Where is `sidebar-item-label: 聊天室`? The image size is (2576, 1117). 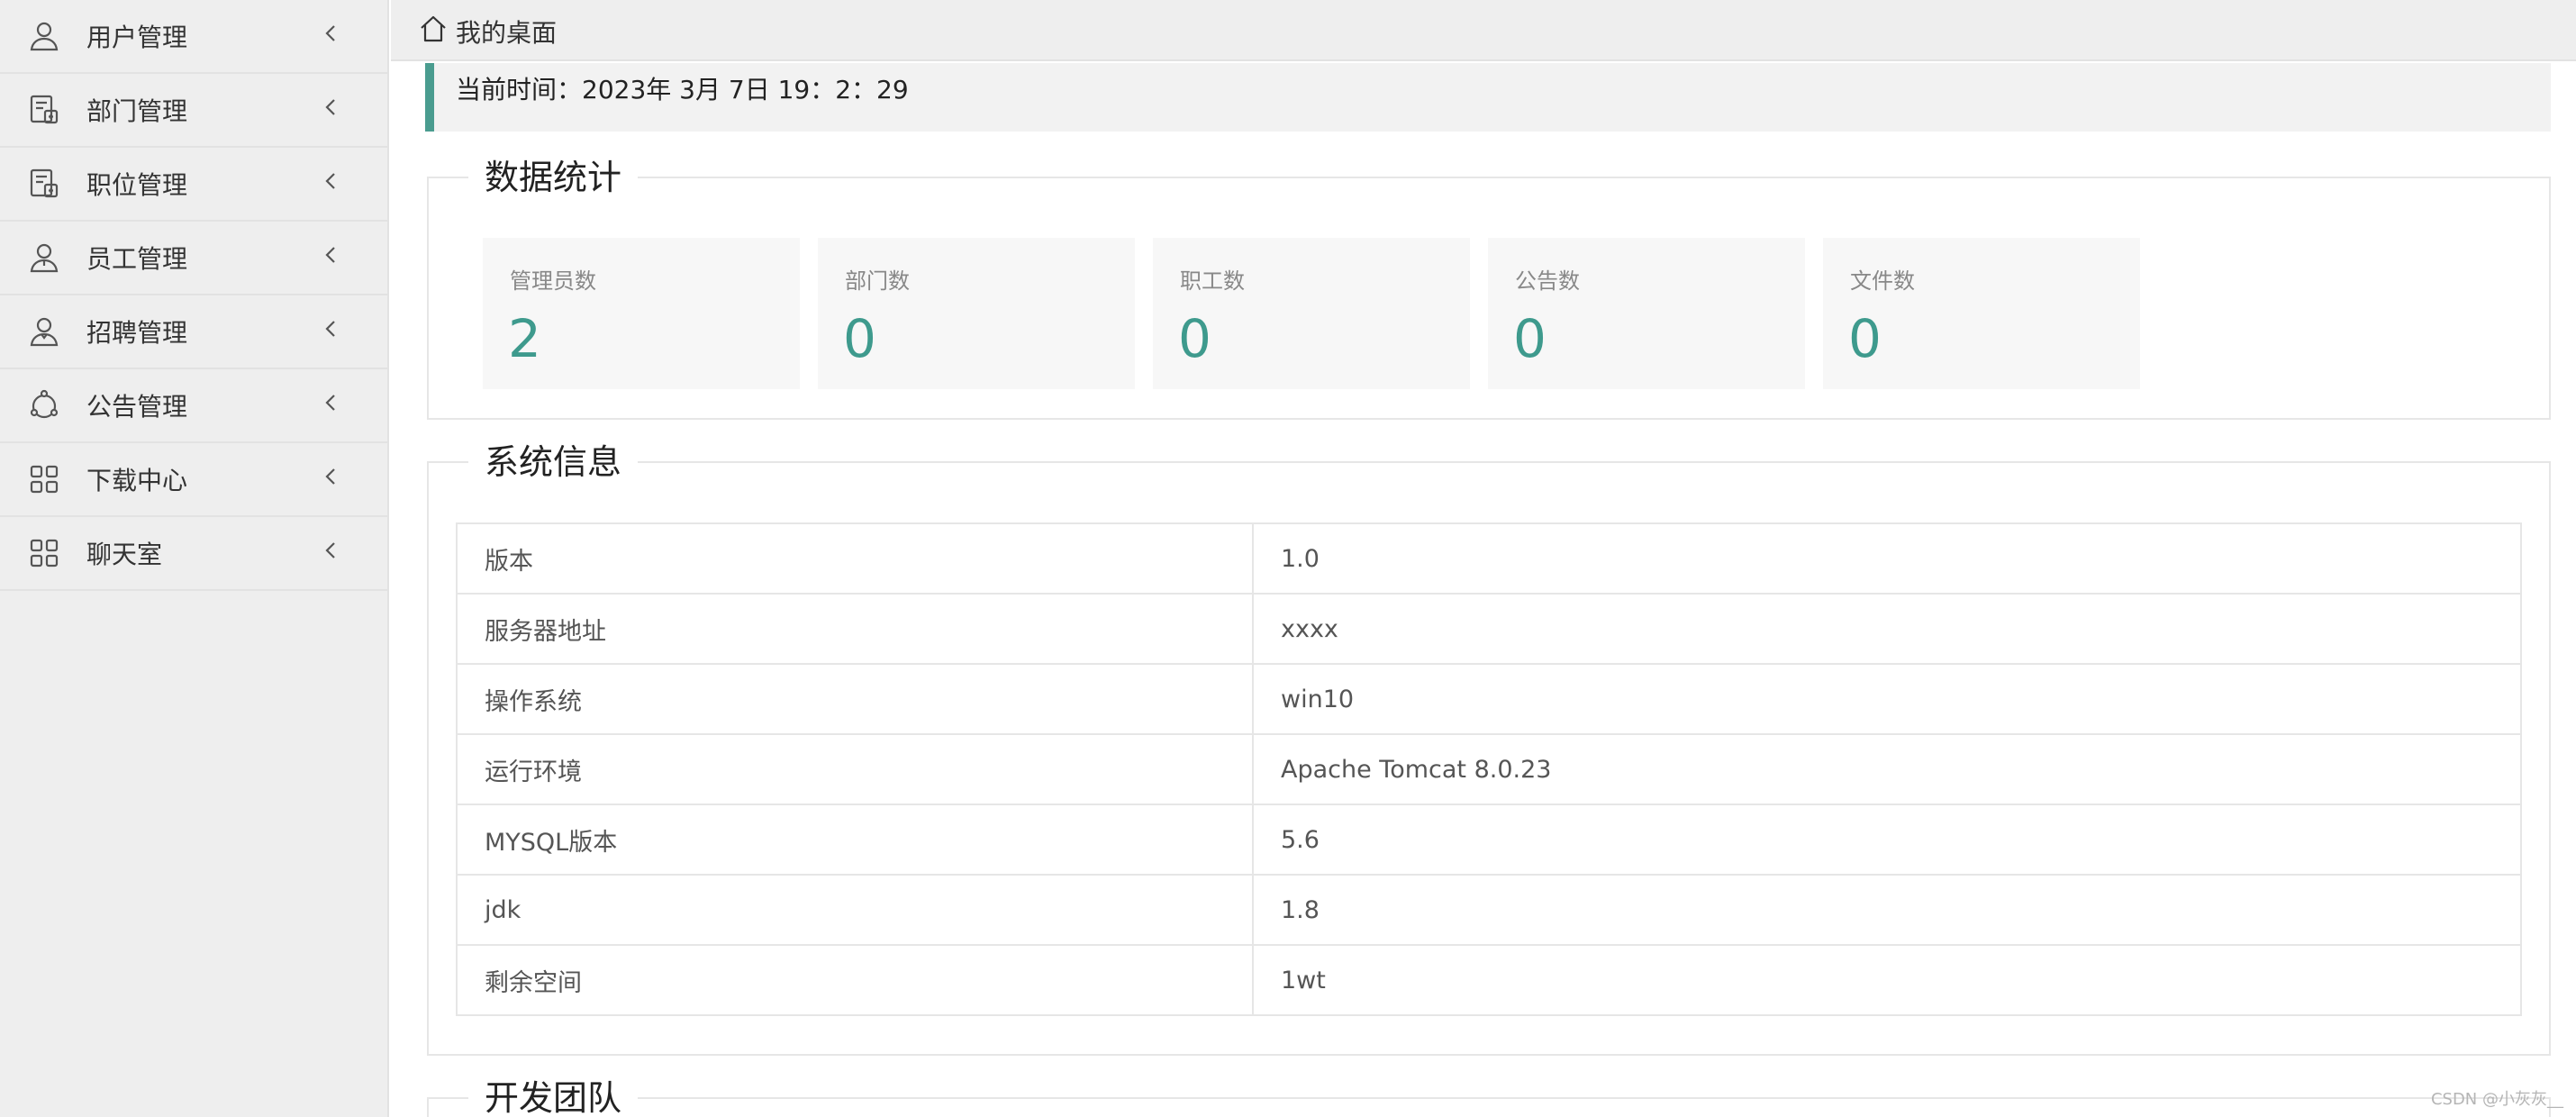 sidebar-item-label: 聊天室 is located at coordinates (124, 554).